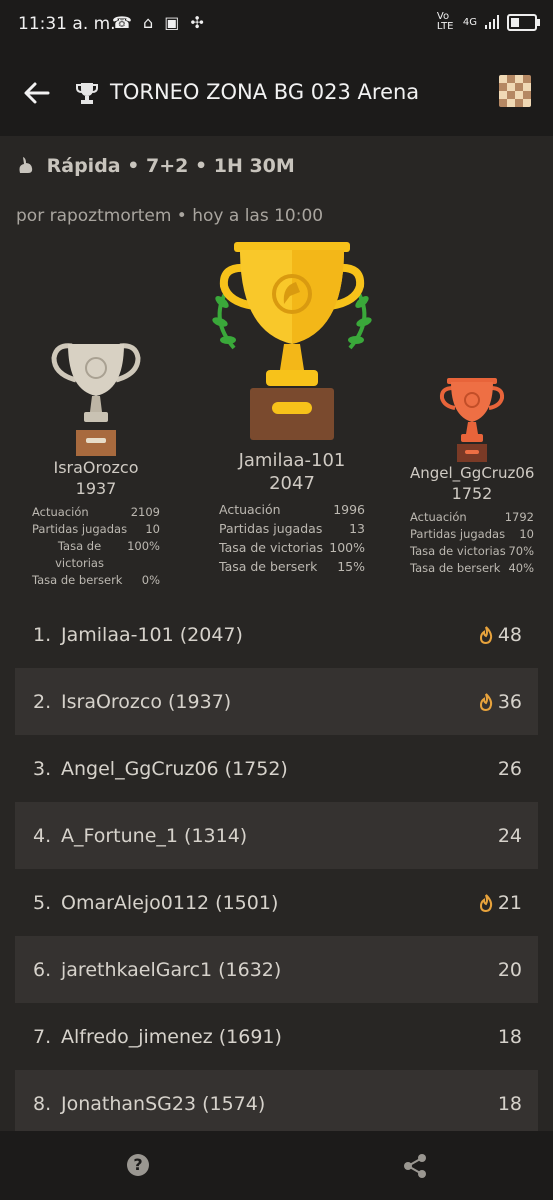  I want to click on chessboard-icon, so click(515, 91).